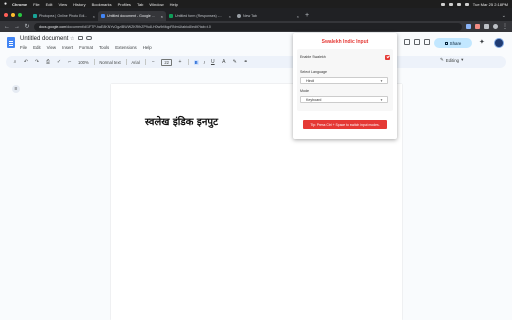 The image size is (512, 320). I want to click on new-tab-plus-icon: +, so click(307, 16).